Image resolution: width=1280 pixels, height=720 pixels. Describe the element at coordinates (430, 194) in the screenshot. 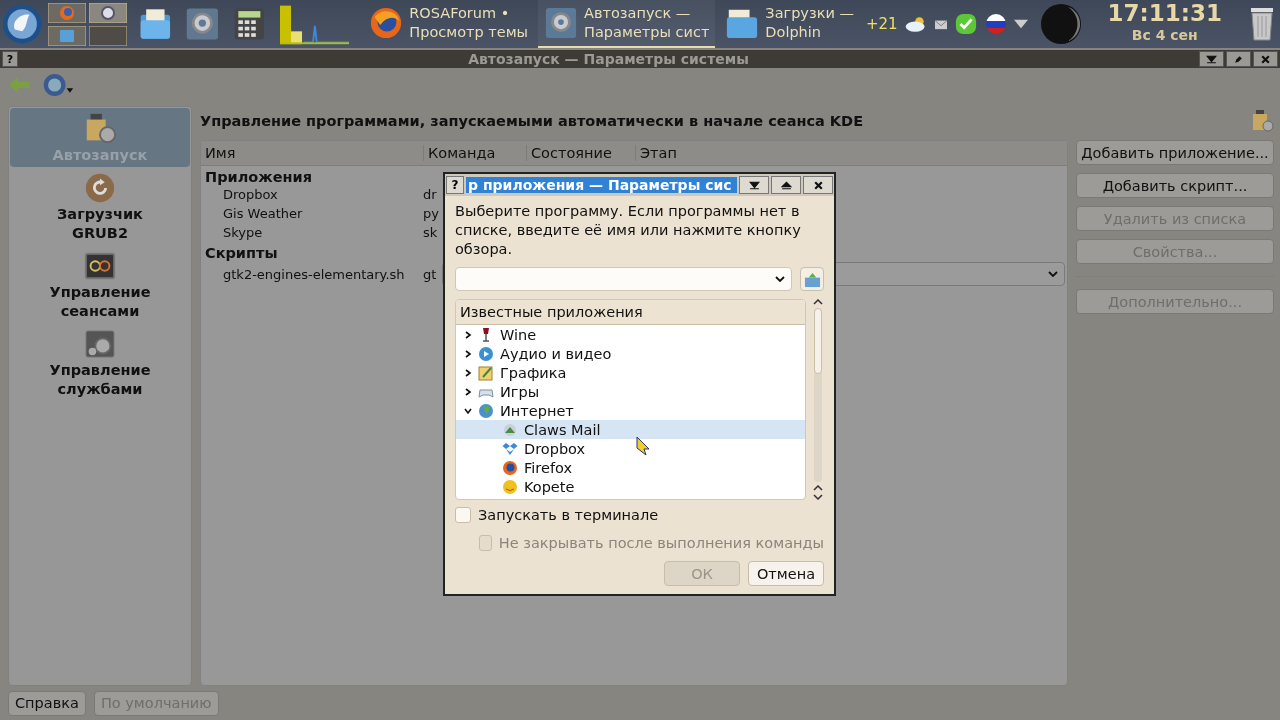

I see `table-cell: dr` at that location.